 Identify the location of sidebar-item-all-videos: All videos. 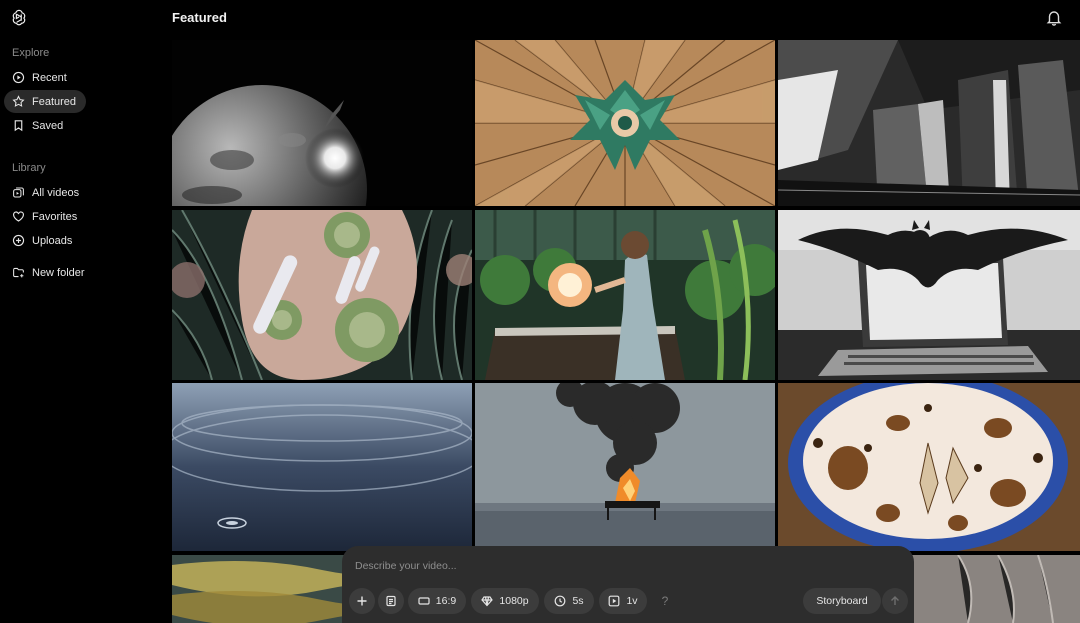
(49, 192).